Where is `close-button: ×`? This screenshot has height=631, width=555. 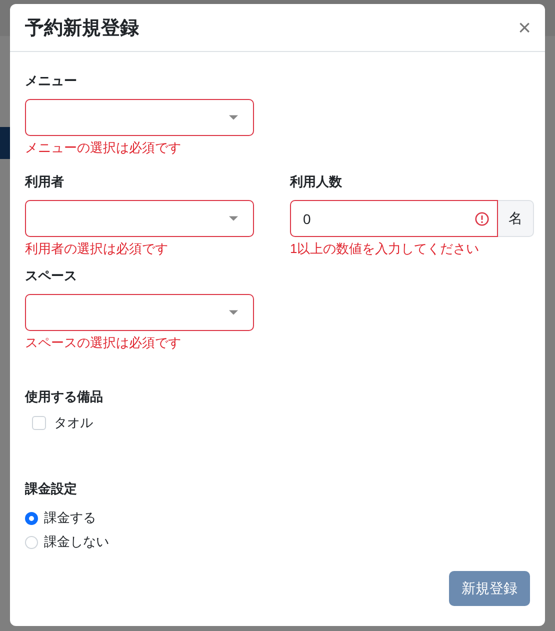 close-button: × is located at coordinates (524, 27).